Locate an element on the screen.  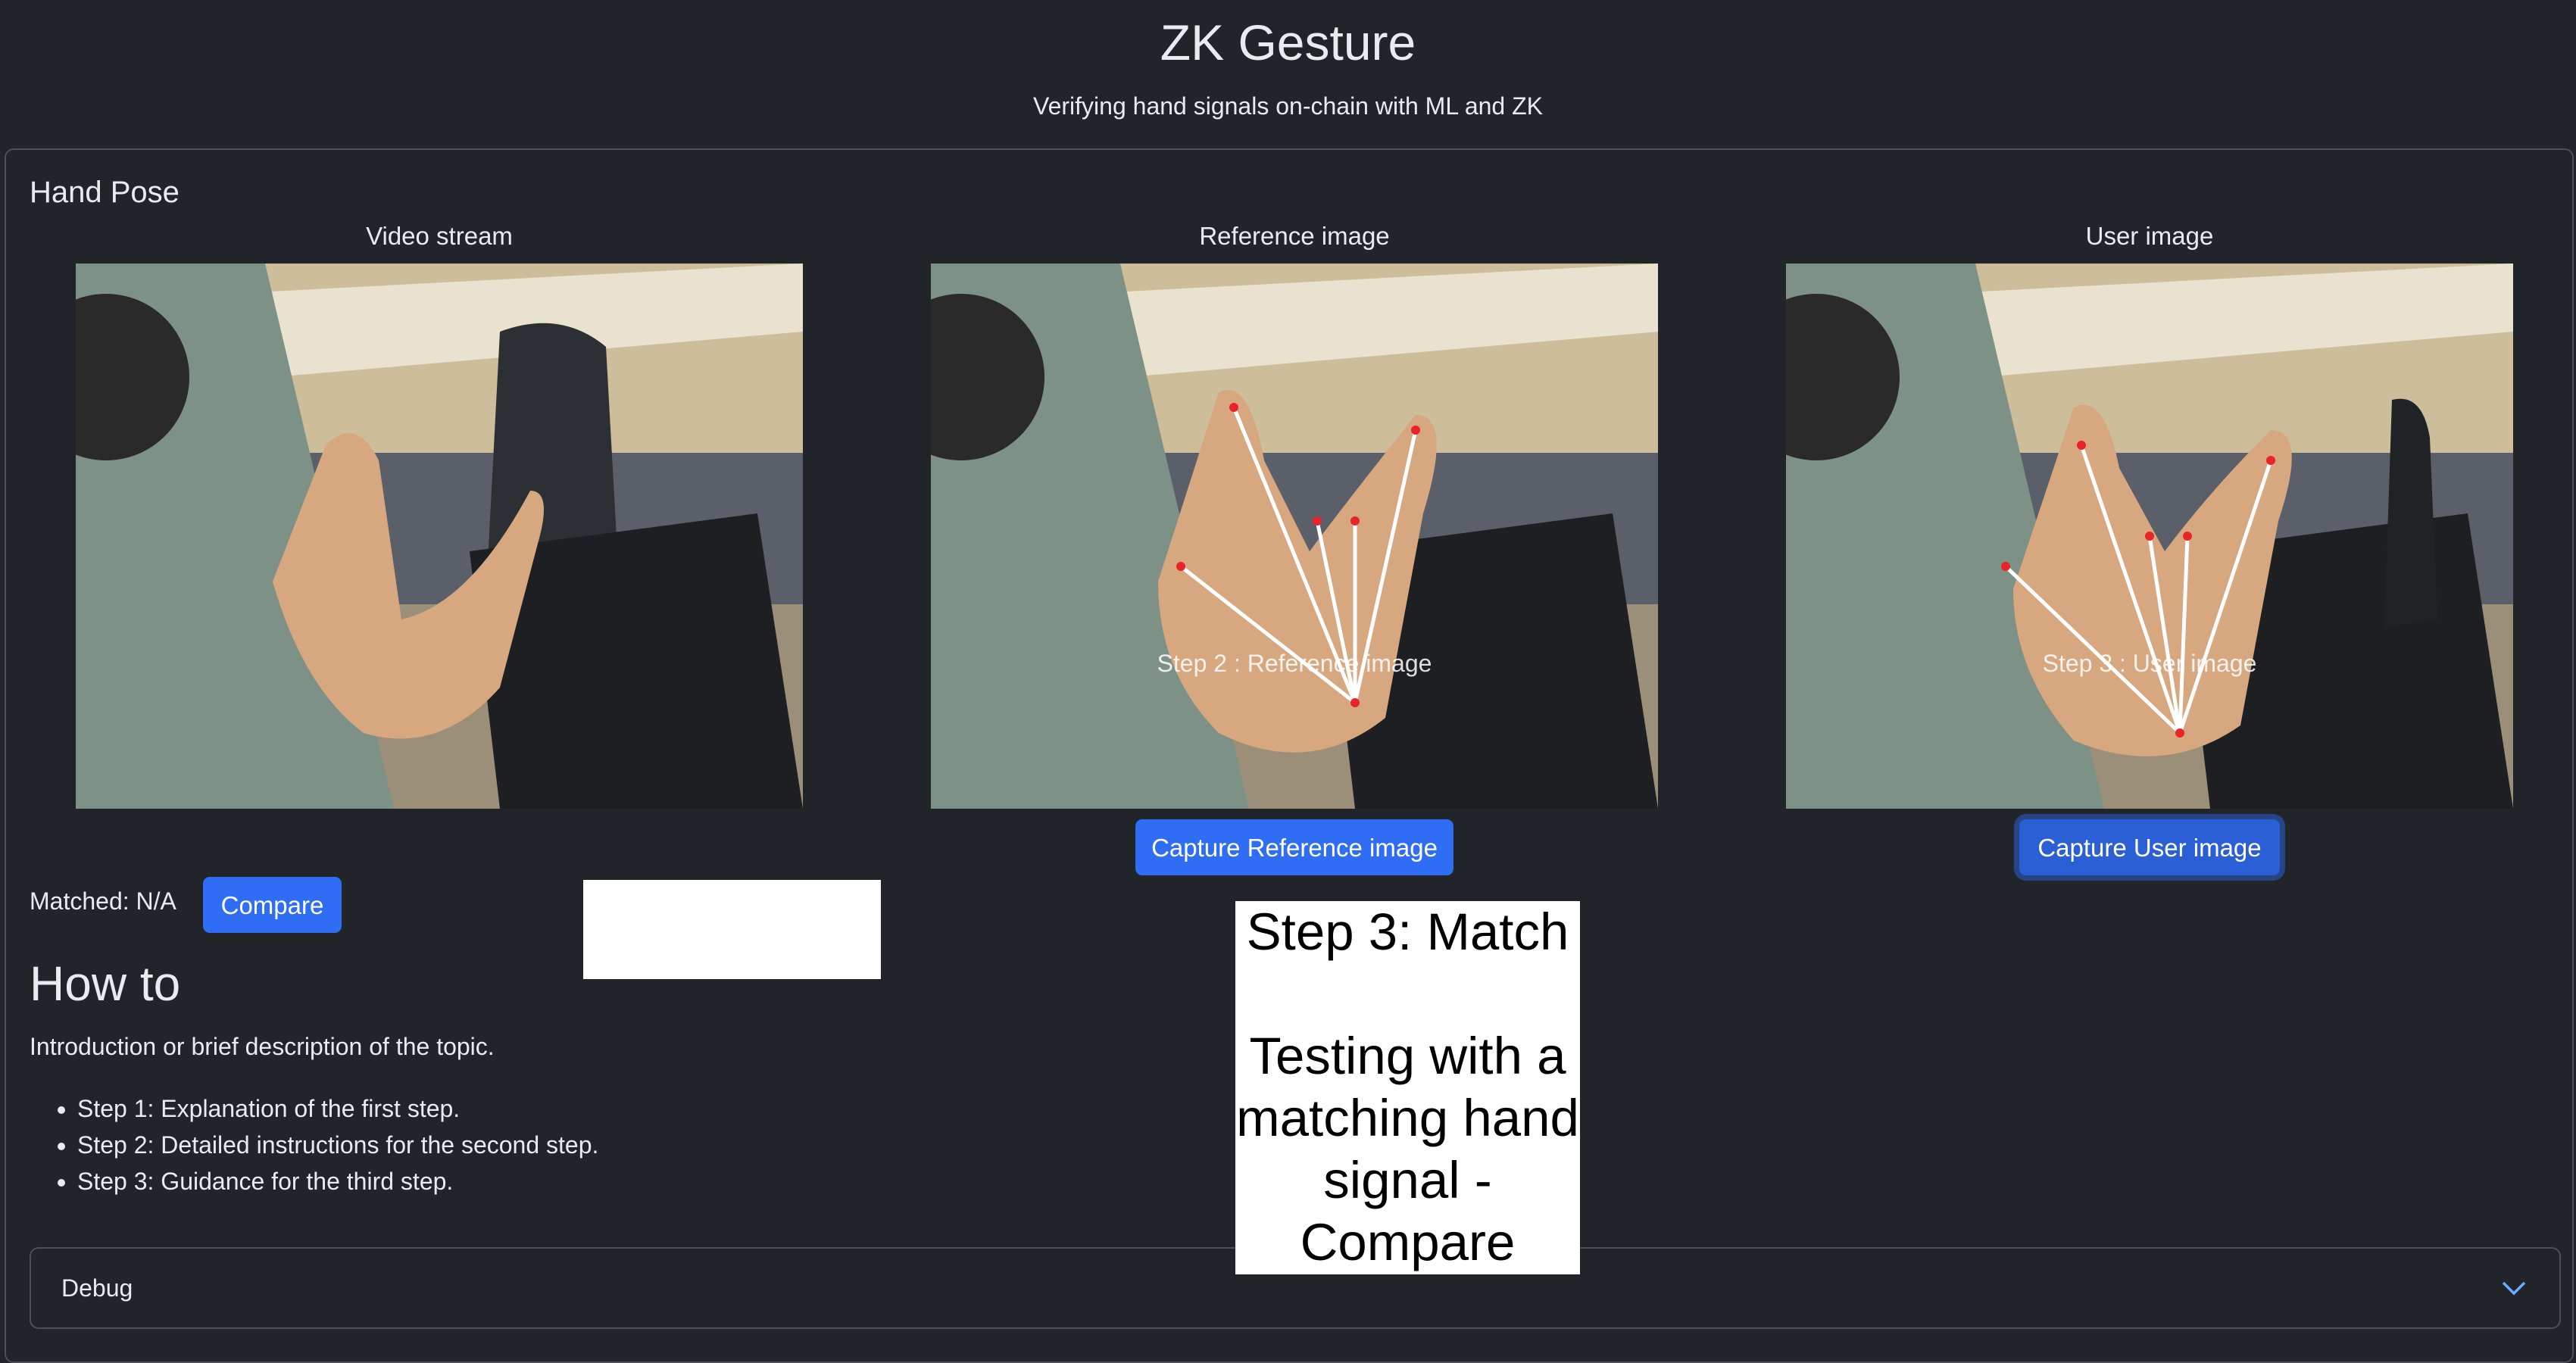
user-image-title: User image is located at coordinates (2150, 236).